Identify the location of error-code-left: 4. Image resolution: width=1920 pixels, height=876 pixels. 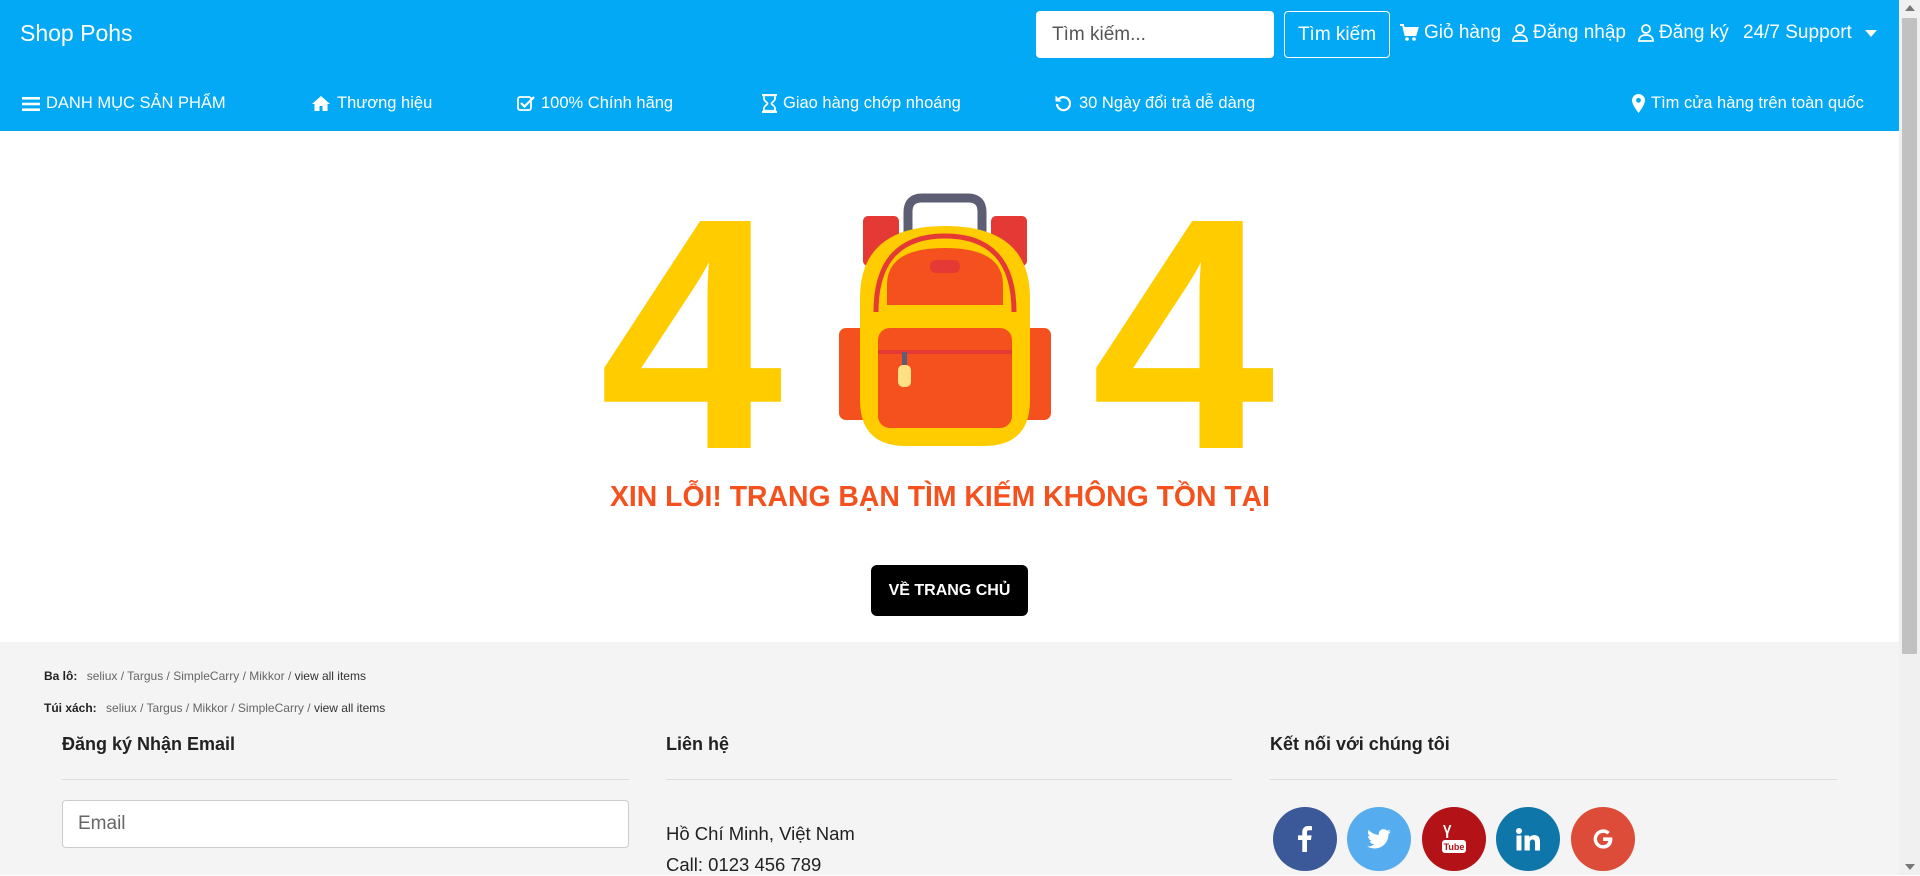
(692, 354).